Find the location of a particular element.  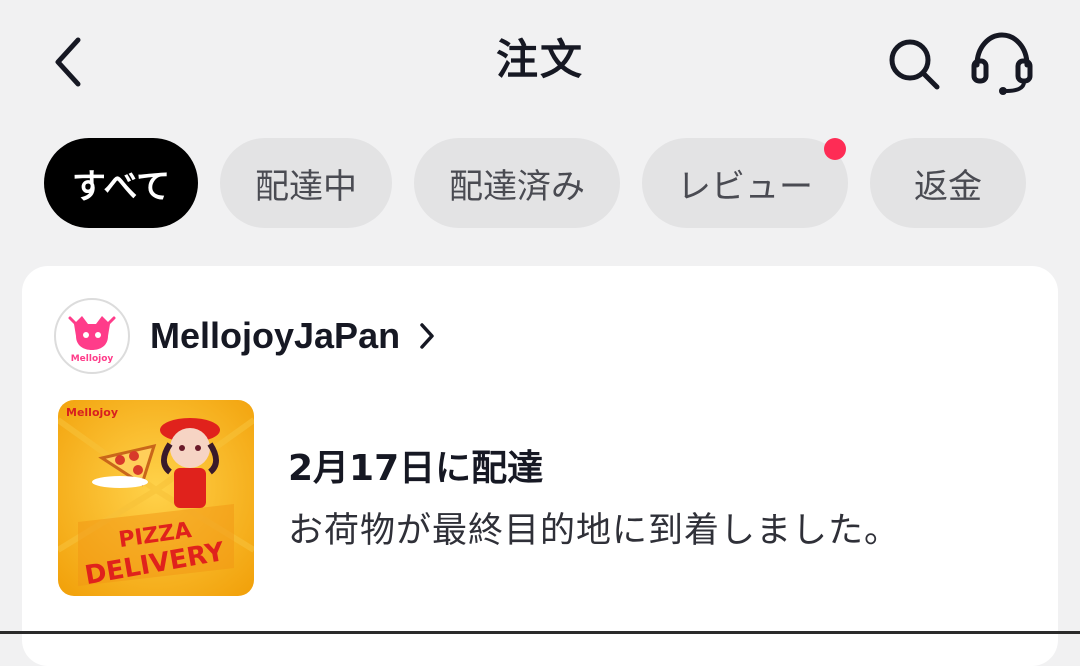

tab-label: 返金 is located at coordinates (948, 186).